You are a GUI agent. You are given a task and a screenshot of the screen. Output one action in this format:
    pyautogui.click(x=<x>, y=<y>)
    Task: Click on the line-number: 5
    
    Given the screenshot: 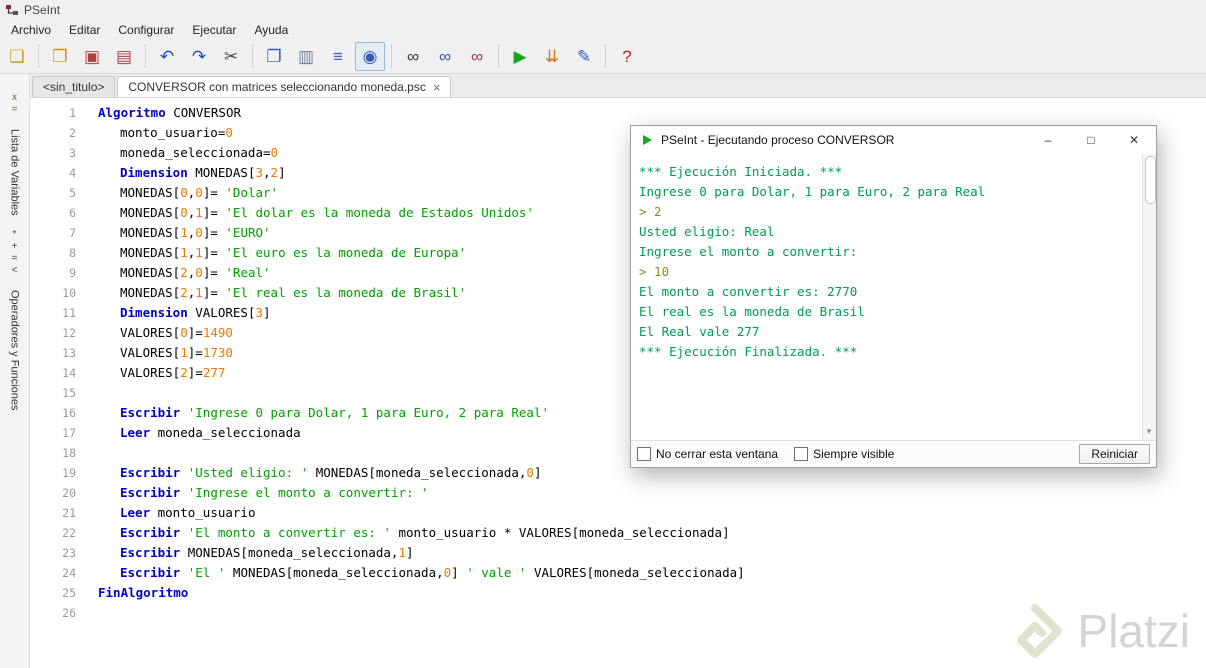 What is the action you would take?
    pyautogui.click(x=72, y=193)
    